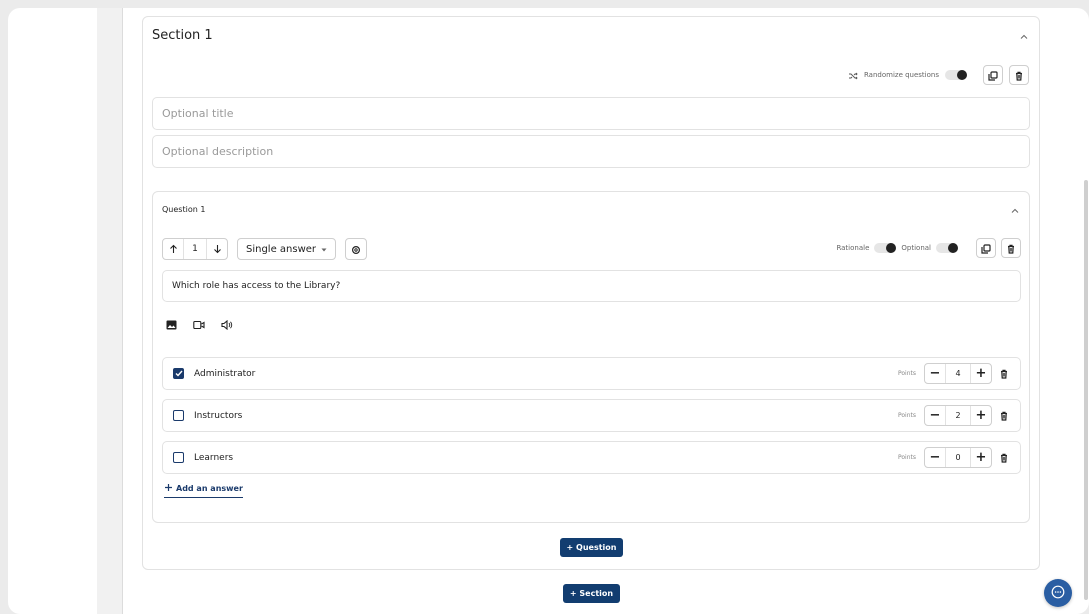  I want to click on add-question-button: + Question, so click(591, 547).